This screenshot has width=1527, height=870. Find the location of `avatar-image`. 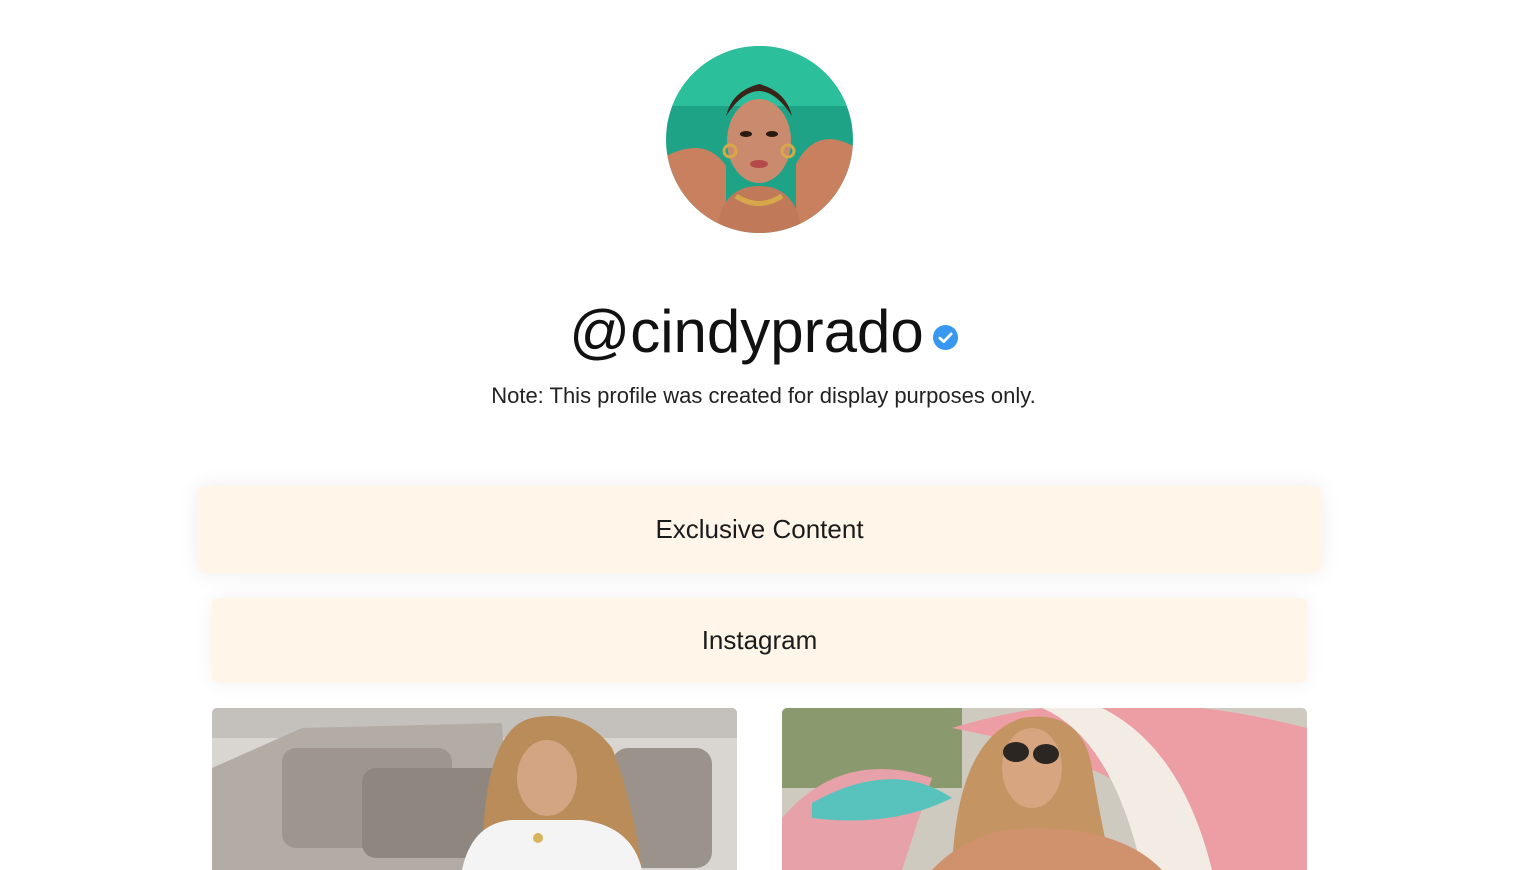

avatar-image is located at coordinates (759, 139).